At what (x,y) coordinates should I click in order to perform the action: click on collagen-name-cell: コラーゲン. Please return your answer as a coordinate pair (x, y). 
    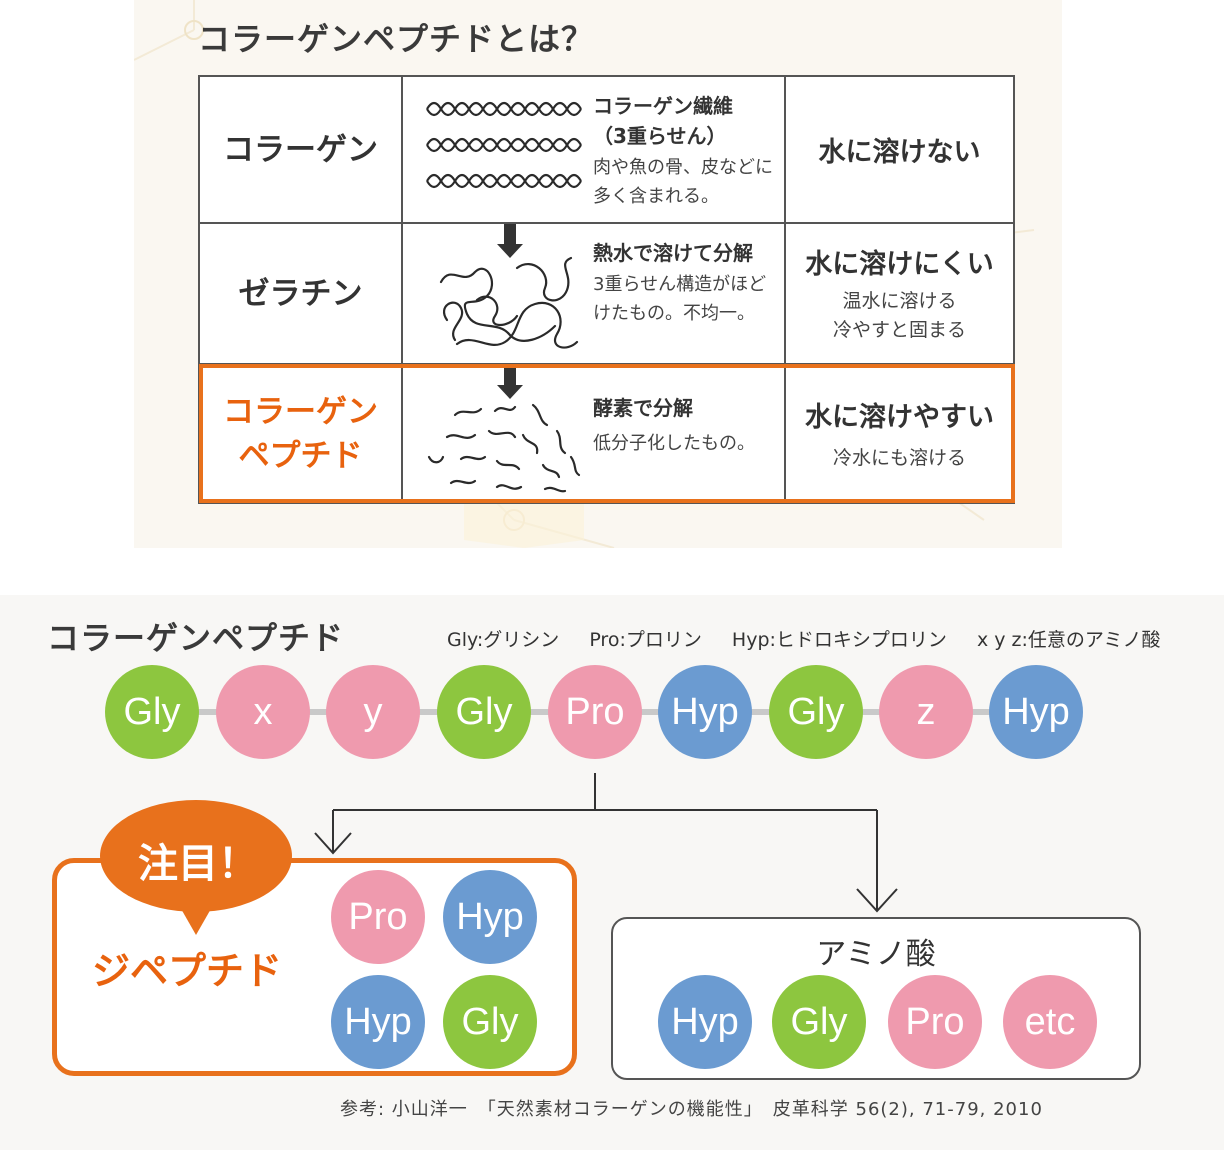
    Looking at the image, I should click on (301, 149).